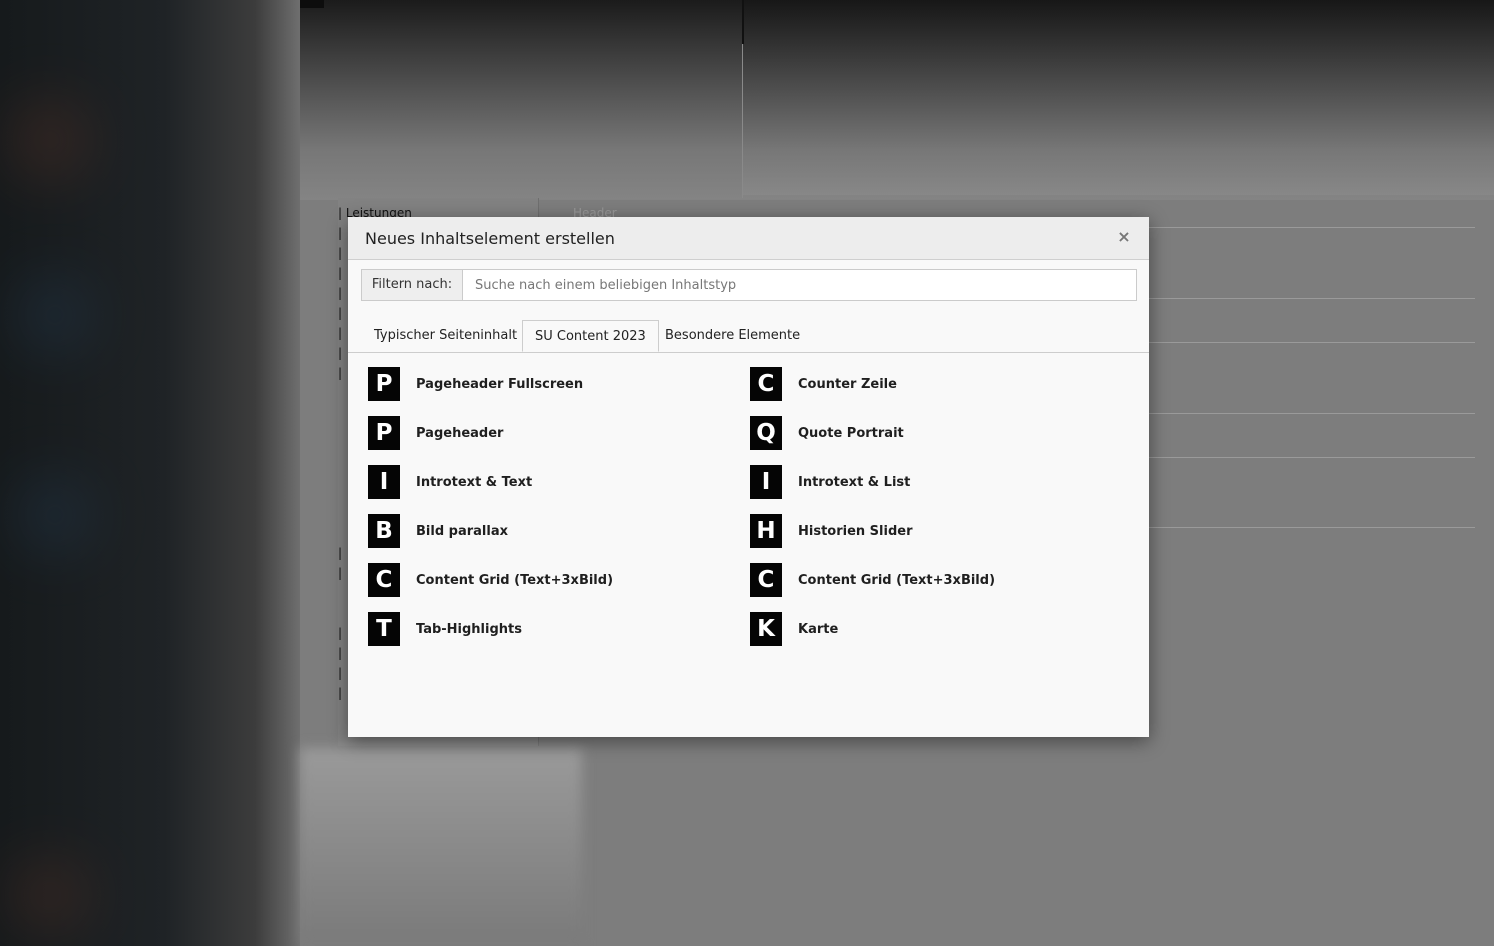  What do you see at coordinates (412, 285) in the screenshot?
I see `filter-label: Filtern nach:` at bounding box center [412, 285].